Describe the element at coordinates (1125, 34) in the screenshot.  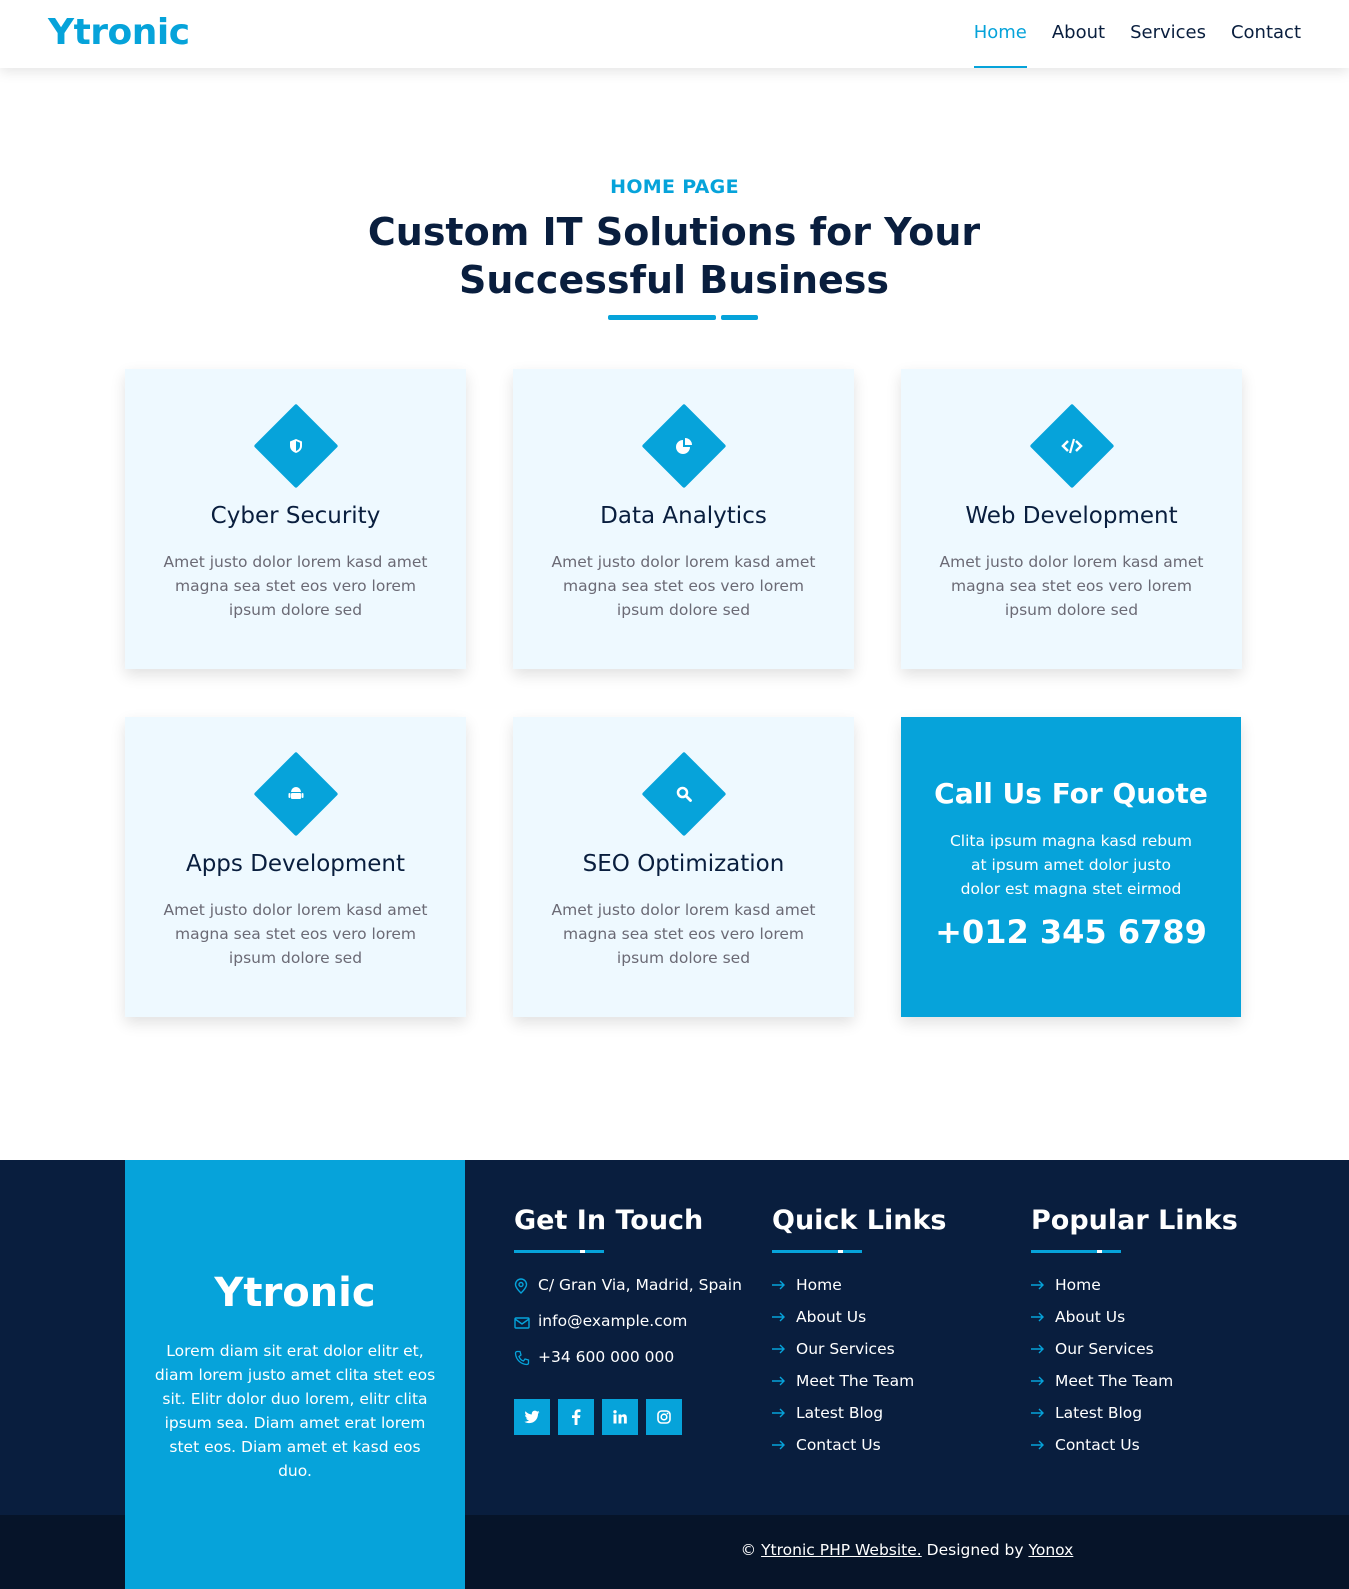
I see `nav-menu: Home About Services Contact` at that location.